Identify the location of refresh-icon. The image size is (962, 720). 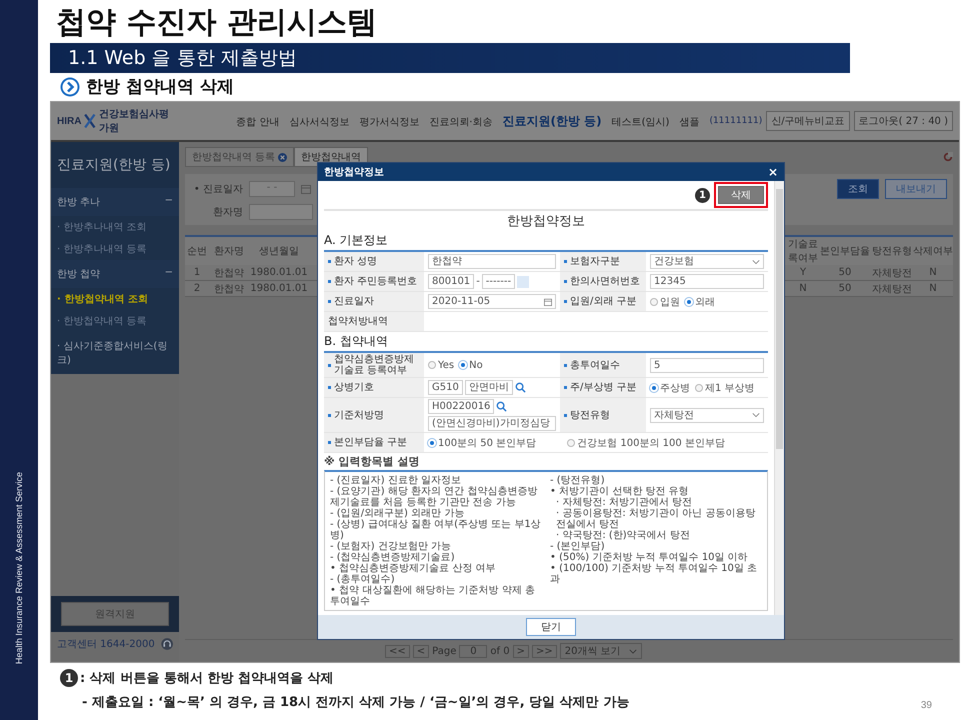
(948, 157).